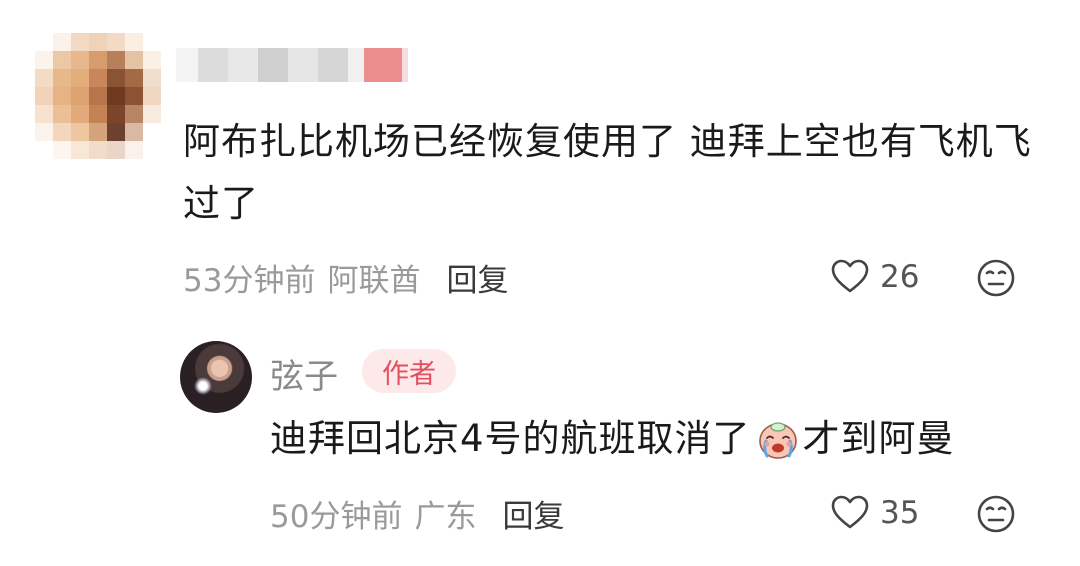 The image size is (1080, 566). Describe the element at coordinates (249, 280) in the screenshot. I see `comment-time: 53分钟前` at that location.